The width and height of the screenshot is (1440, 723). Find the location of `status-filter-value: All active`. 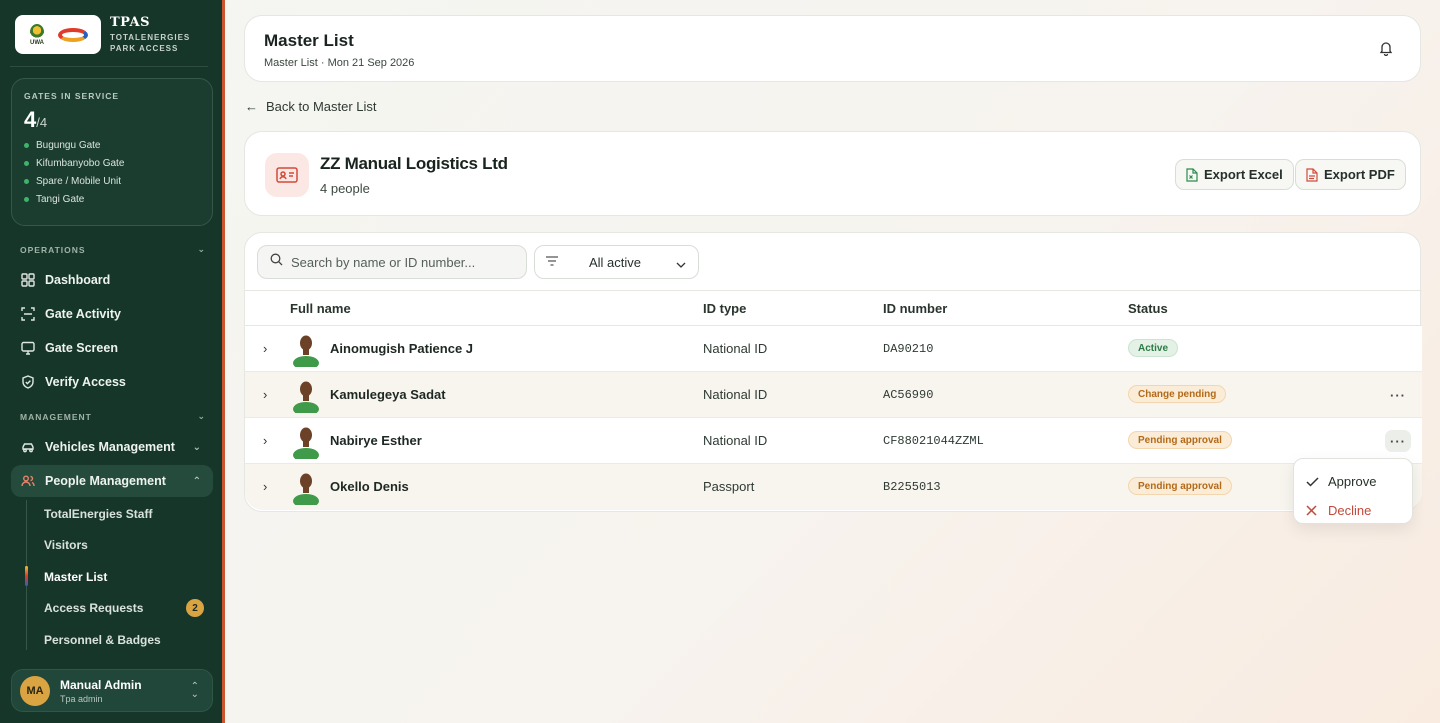

status-filter-value: All active is located at coordinates (615, 262).